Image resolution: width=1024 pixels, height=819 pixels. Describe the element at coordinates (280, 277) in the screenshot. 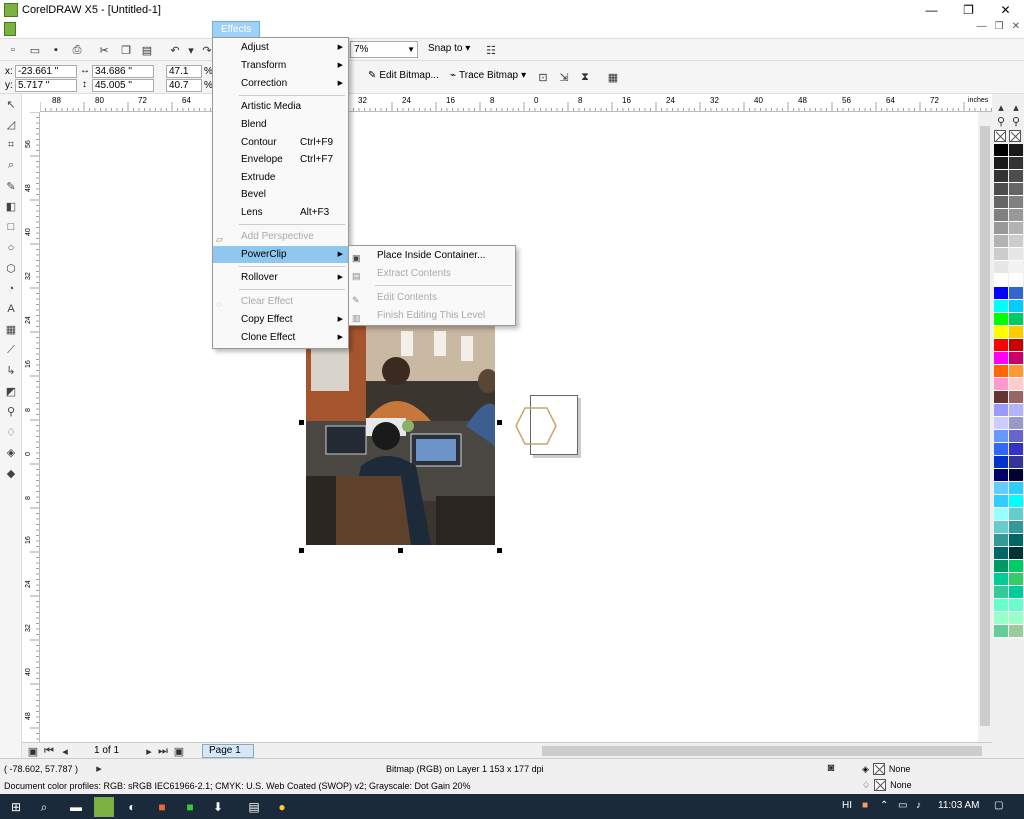

I see `menu-item-rollover: Rollover ▶` at that location.